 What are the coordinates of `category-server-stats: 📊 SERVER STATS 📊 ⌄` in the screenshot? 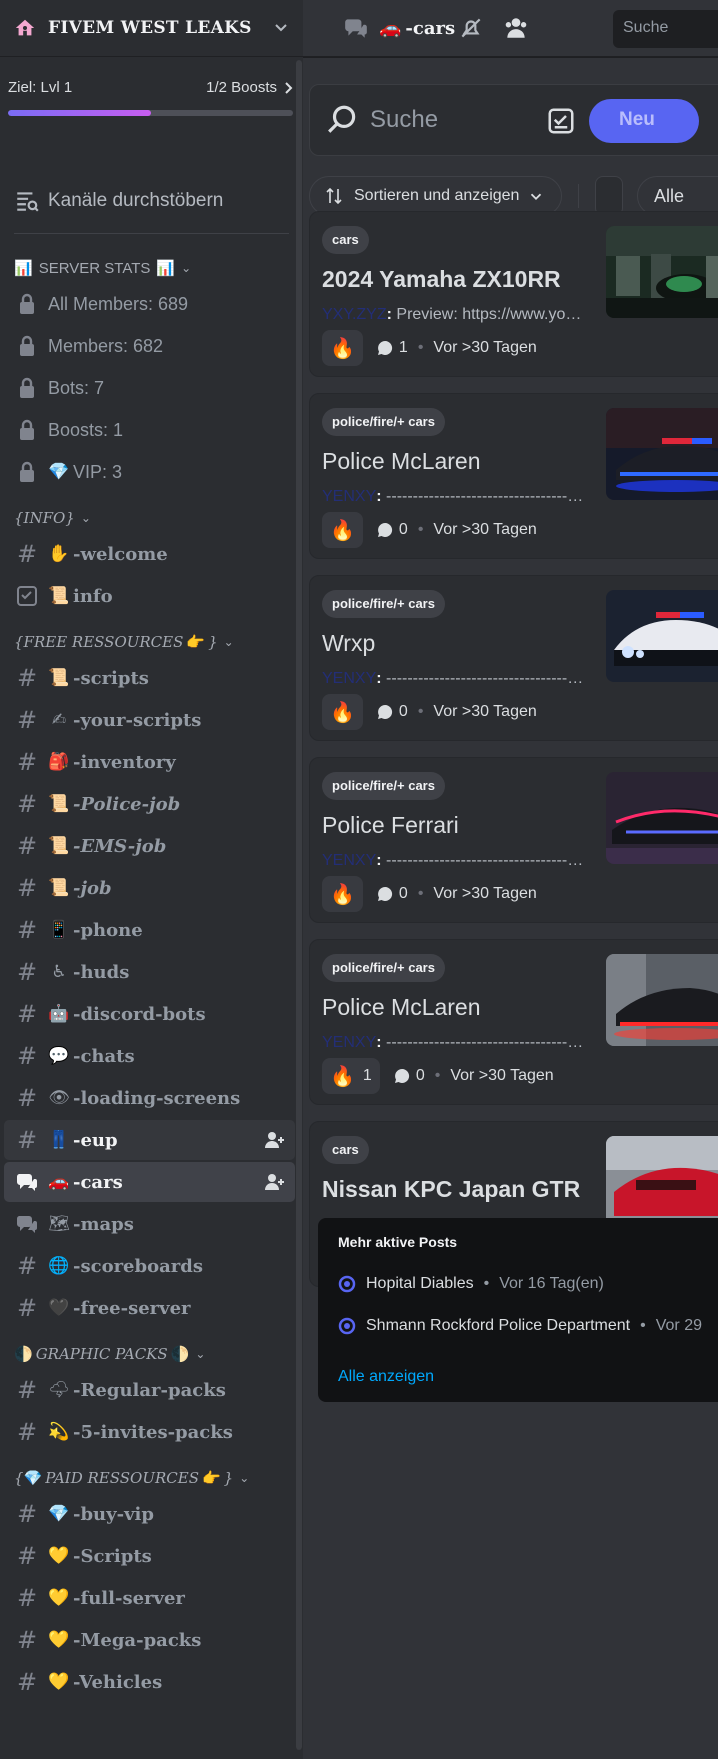 It's located at (151, 268).